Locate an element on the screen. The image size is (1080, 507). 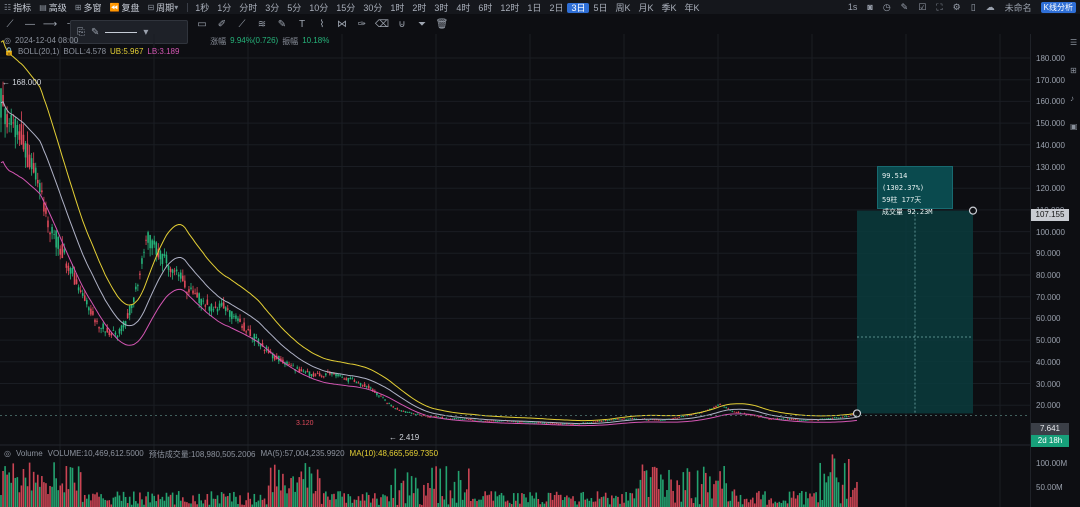
grid-icon: ⊞ is located at coordinates (1075, 73).